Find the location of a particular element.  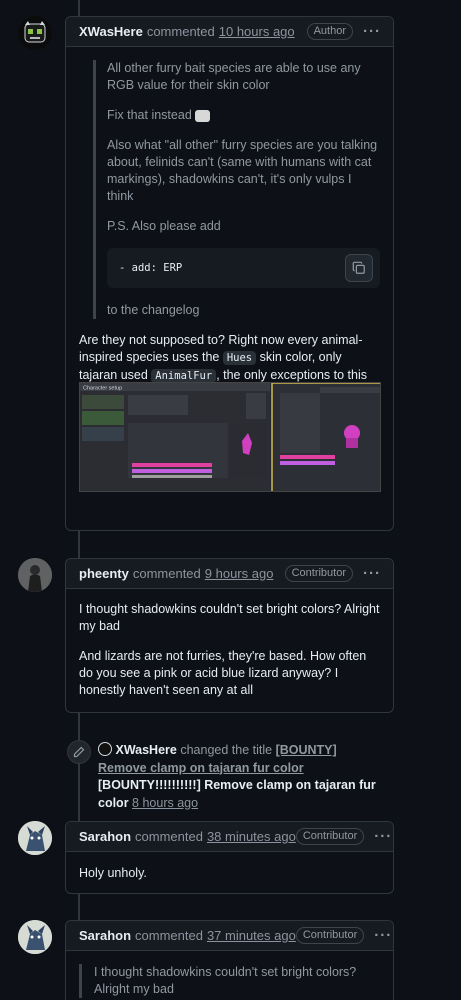

comment-time: 38 minutes ago is located at coordinates (251, 836).